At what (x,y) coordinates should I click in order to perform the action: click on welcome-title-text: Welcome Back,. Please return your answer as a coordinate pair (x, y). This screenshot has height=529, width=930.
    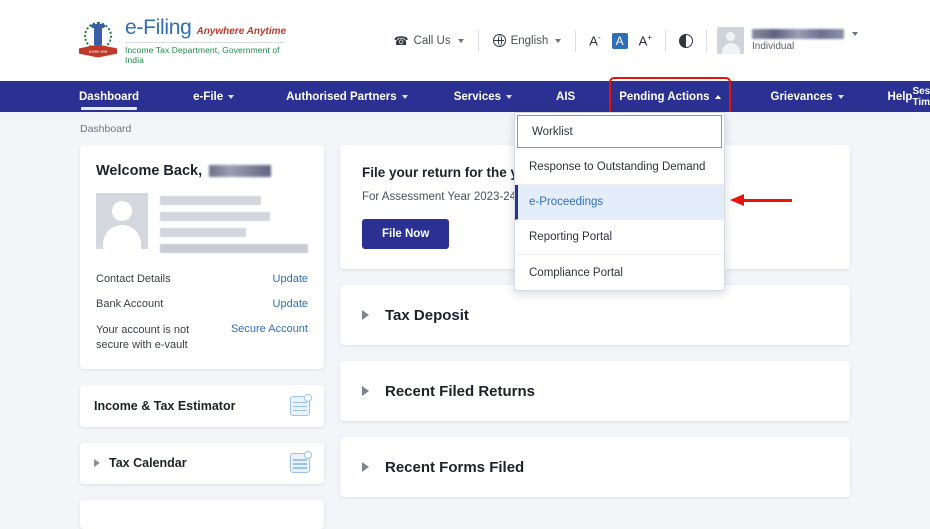
    Looking at the image, I should click on (149, 171).